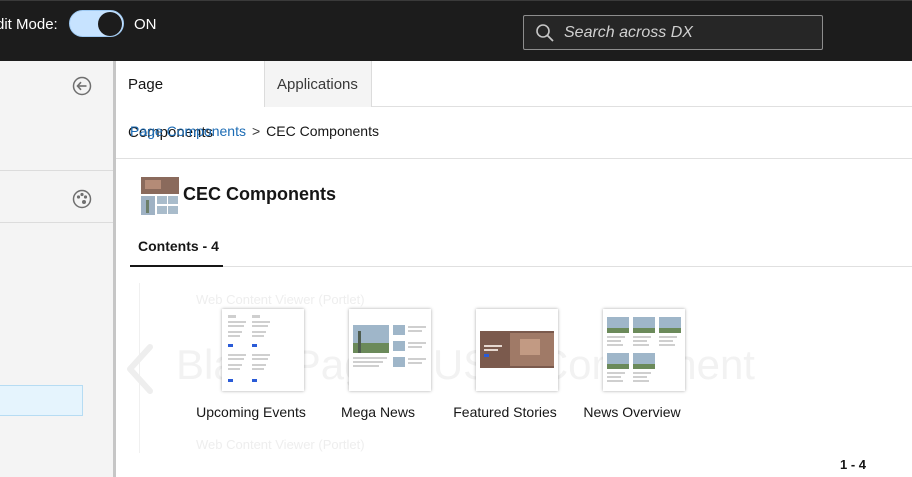  I want to click on content-item-featured-stories: Featured Stories, so click(503, 367).